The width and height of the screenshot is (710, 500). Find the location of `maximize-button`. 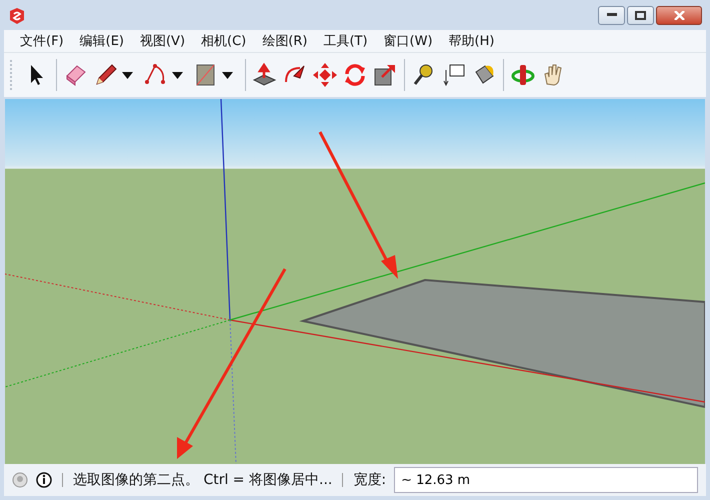

maximize-button is located at coordinates (640, 15).